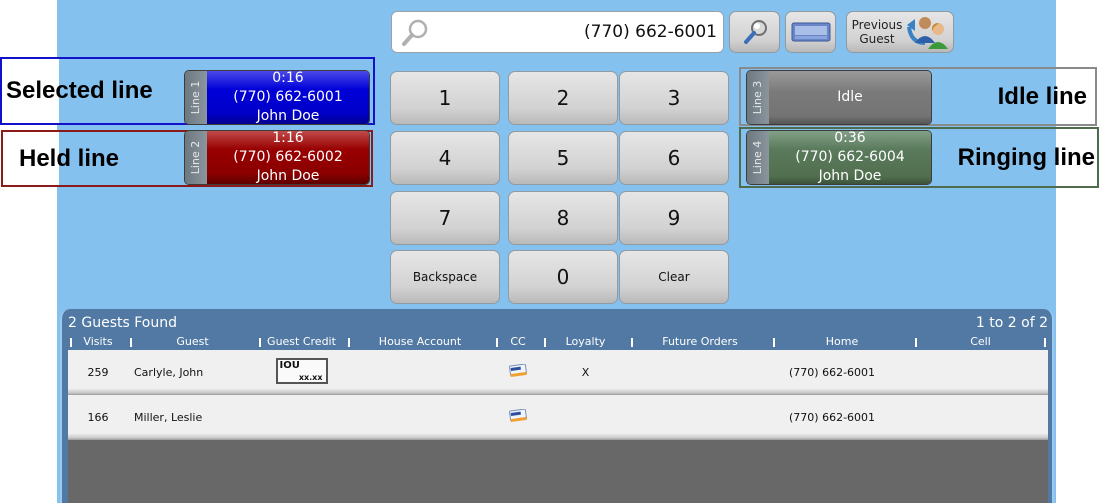  What do you see at coordinates (563, 98) in the screenshot?
I see `keypad-key-2: 2` at bounding box center [563, 98].